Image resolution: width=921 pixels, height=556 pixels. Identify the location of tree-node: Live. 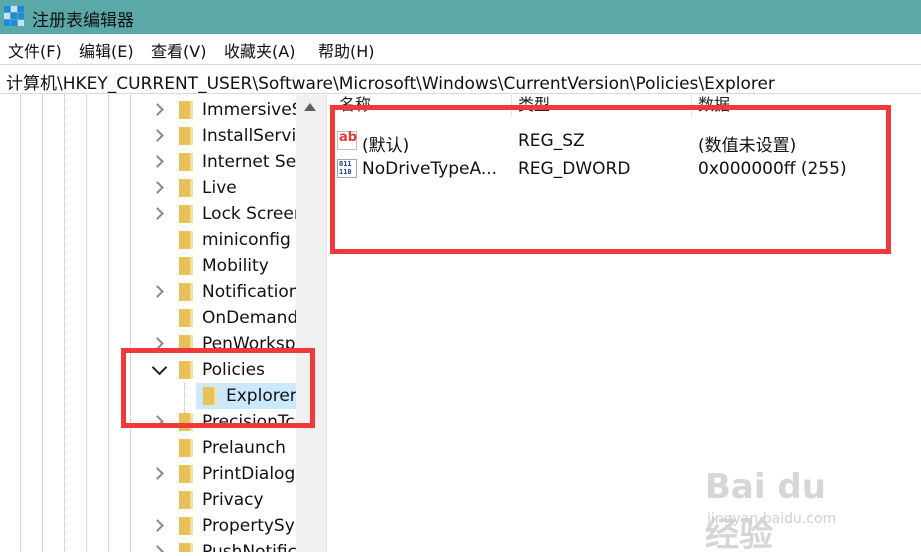
(150, 188).